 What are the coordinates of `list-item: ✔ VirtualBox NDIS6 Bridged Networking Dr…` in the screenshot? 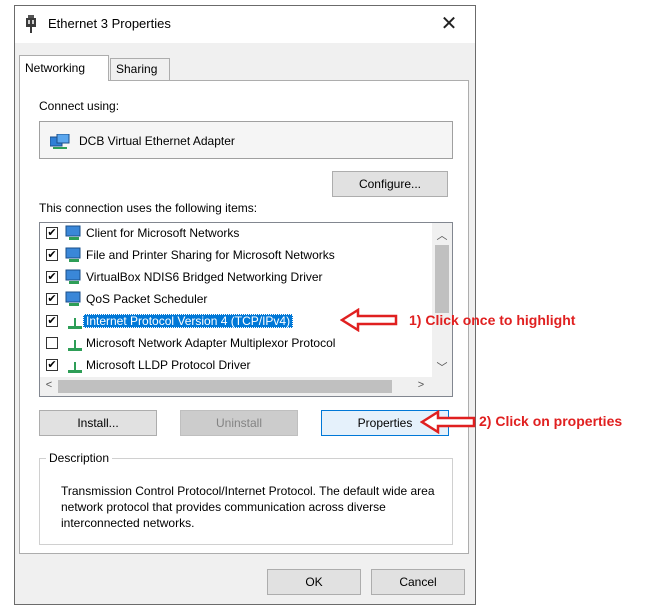 It's located at (236, 278).